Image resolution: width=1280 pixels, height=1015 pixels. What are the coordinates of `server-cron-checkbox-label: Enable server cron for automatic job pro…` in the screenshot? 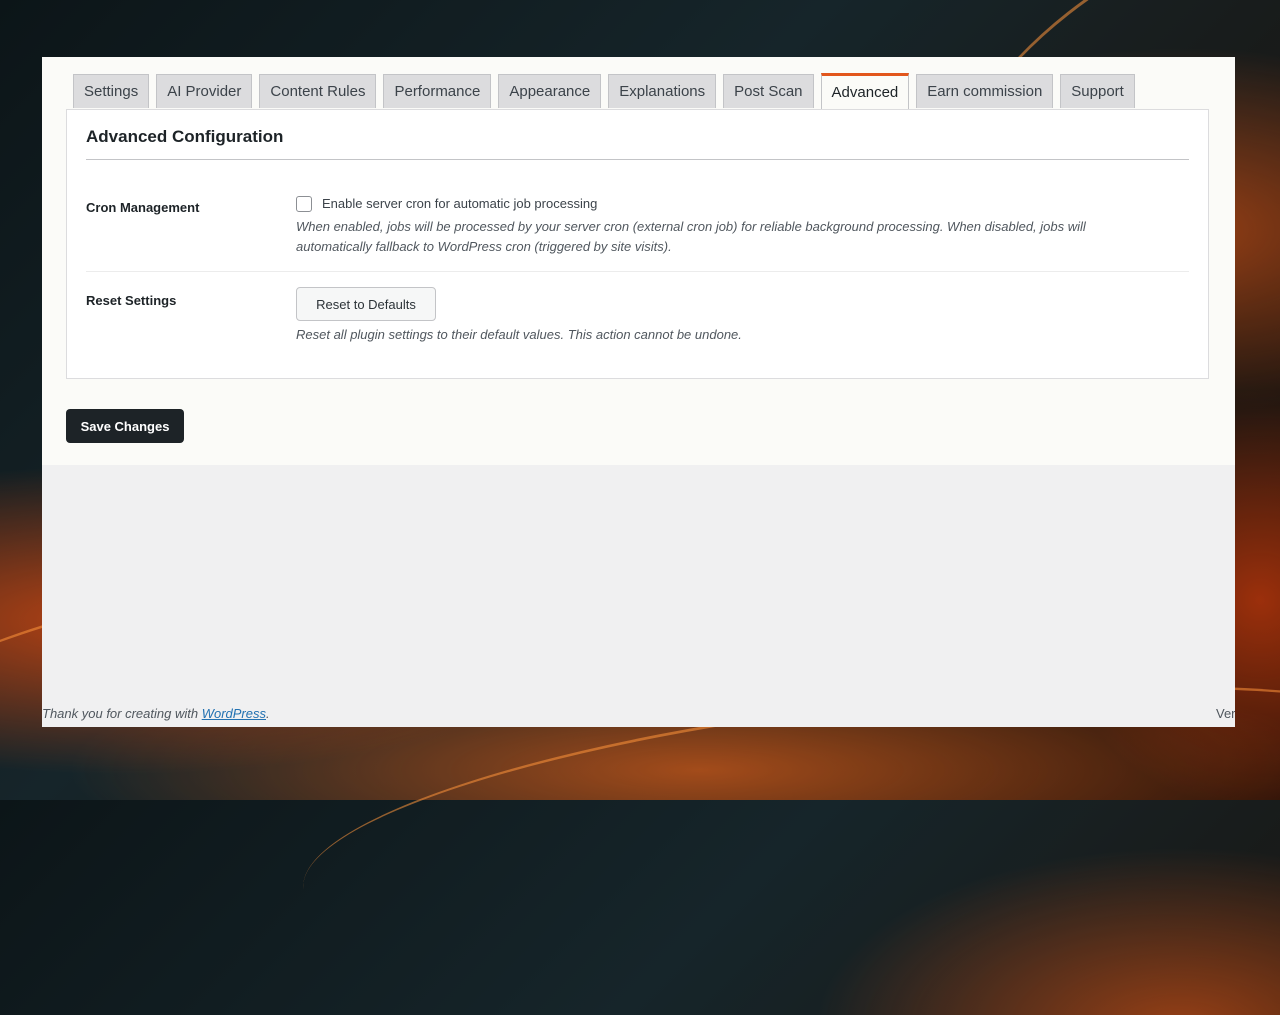 It's located at (459, 203).